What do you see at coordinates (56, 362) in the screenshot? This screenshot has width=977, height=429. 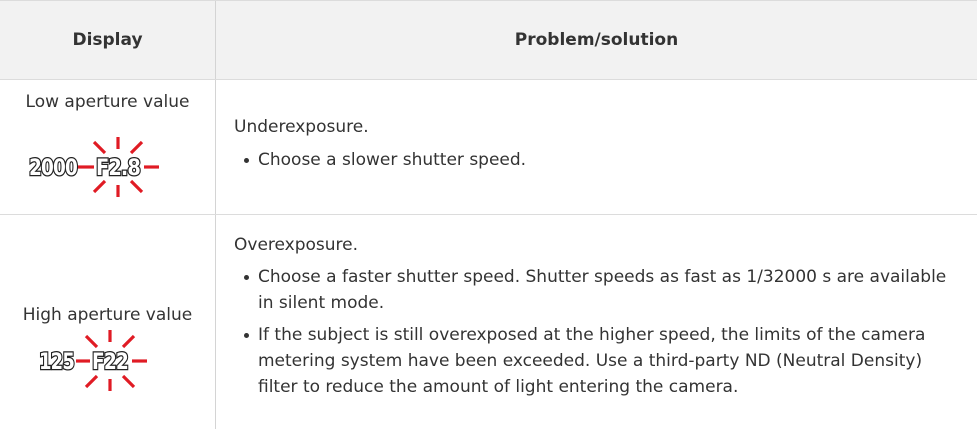 I see `shutter-speed-readout: 125` at bounding box center [56, 362].